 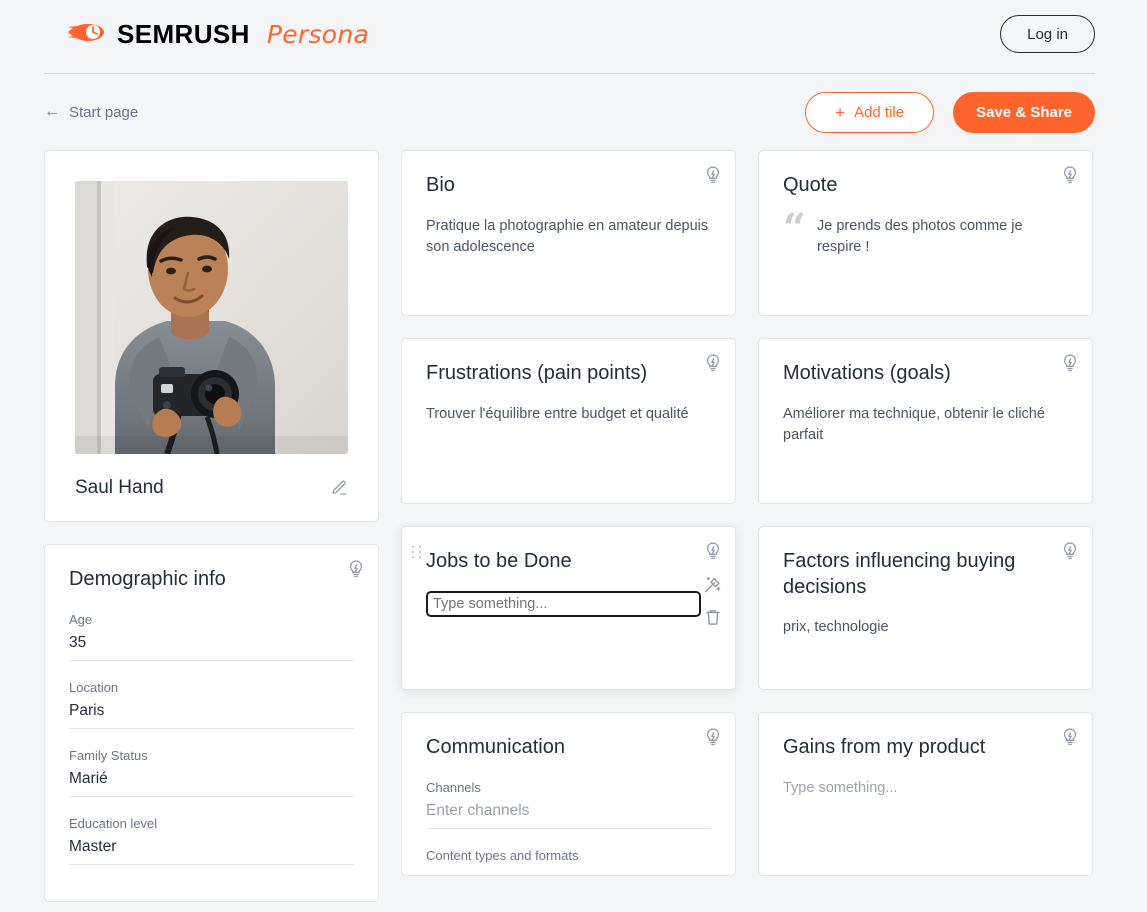 I want to click on add-tile-label: Add tile, so click(x=879, y=112).